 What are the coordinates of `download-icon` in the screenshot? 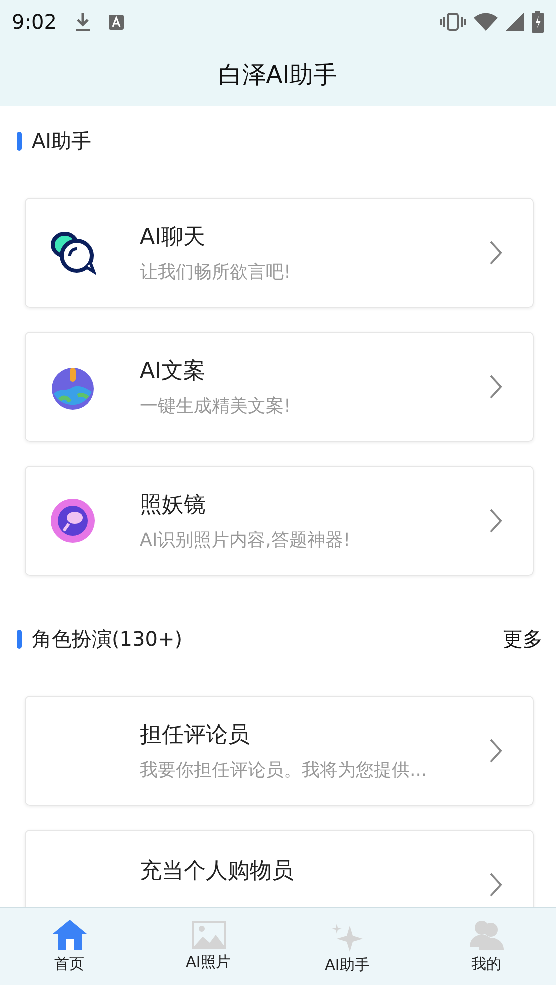 It's located at (82, 22).